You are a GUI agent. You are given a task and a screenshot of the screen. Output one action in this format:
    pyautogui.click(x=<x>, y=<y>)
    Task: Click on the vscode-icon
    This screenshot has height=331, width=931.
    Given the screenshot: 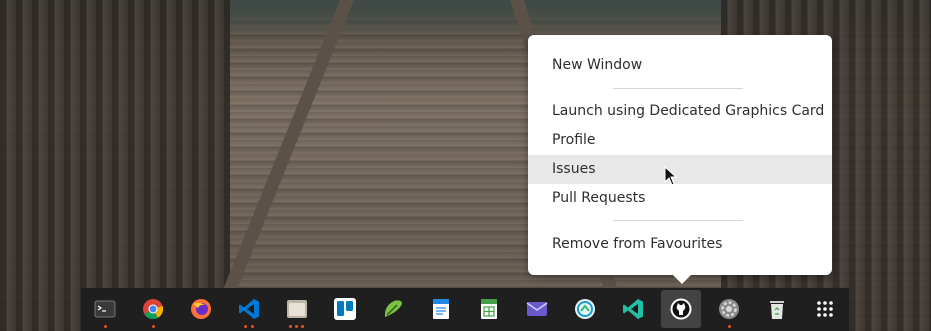 What is the action you would take?
    pyautogui.click(x=249, y=309)
    